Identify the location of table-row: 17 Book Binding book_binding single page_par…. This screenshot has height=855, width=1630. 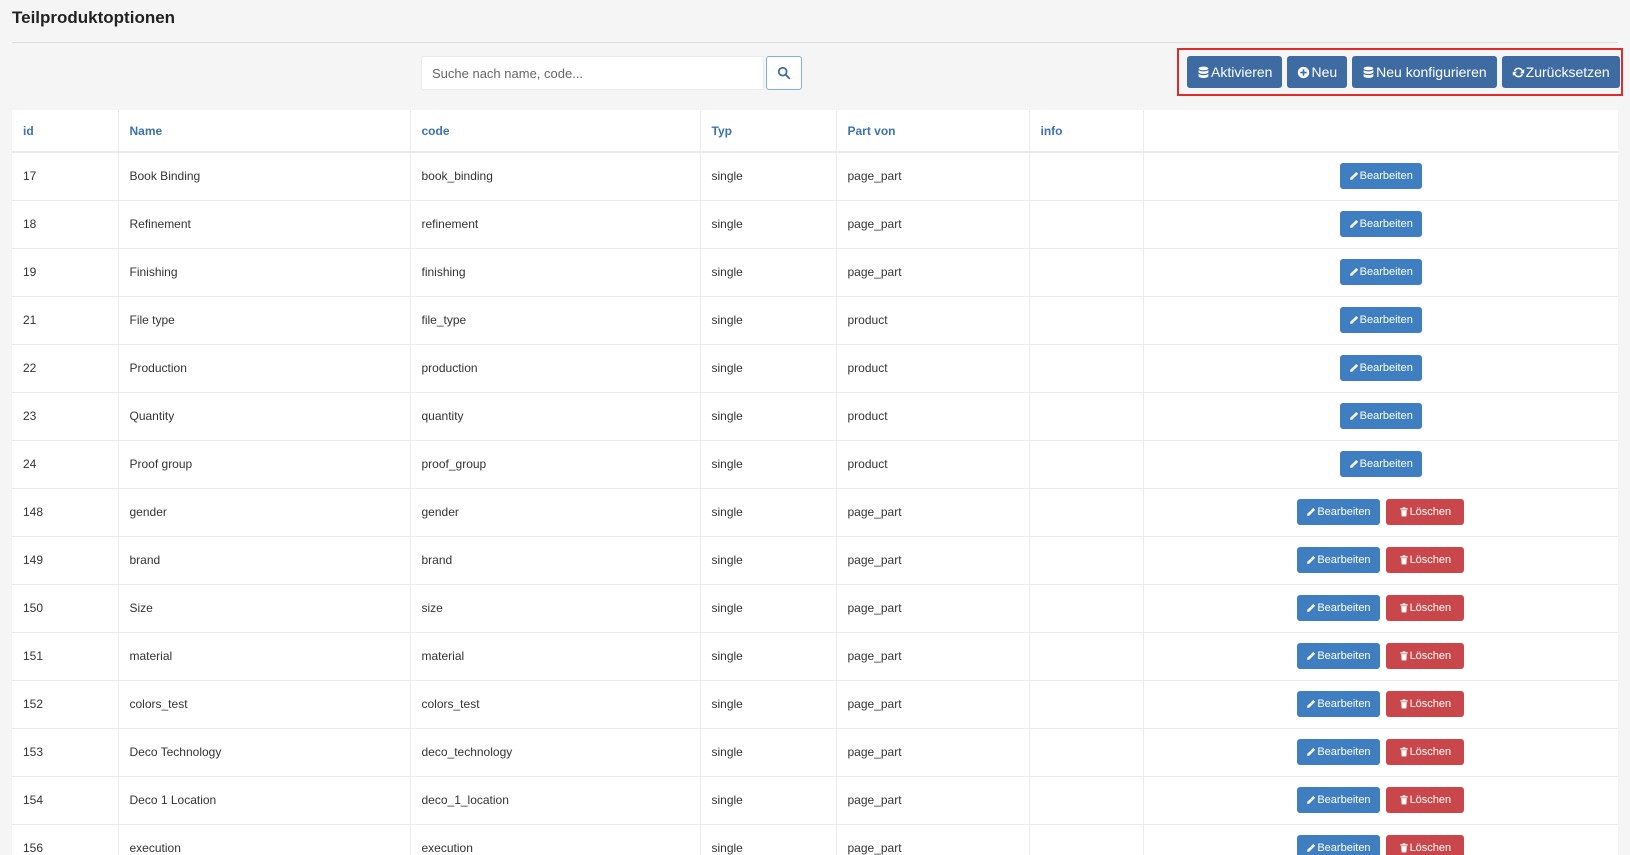
(815, 176).